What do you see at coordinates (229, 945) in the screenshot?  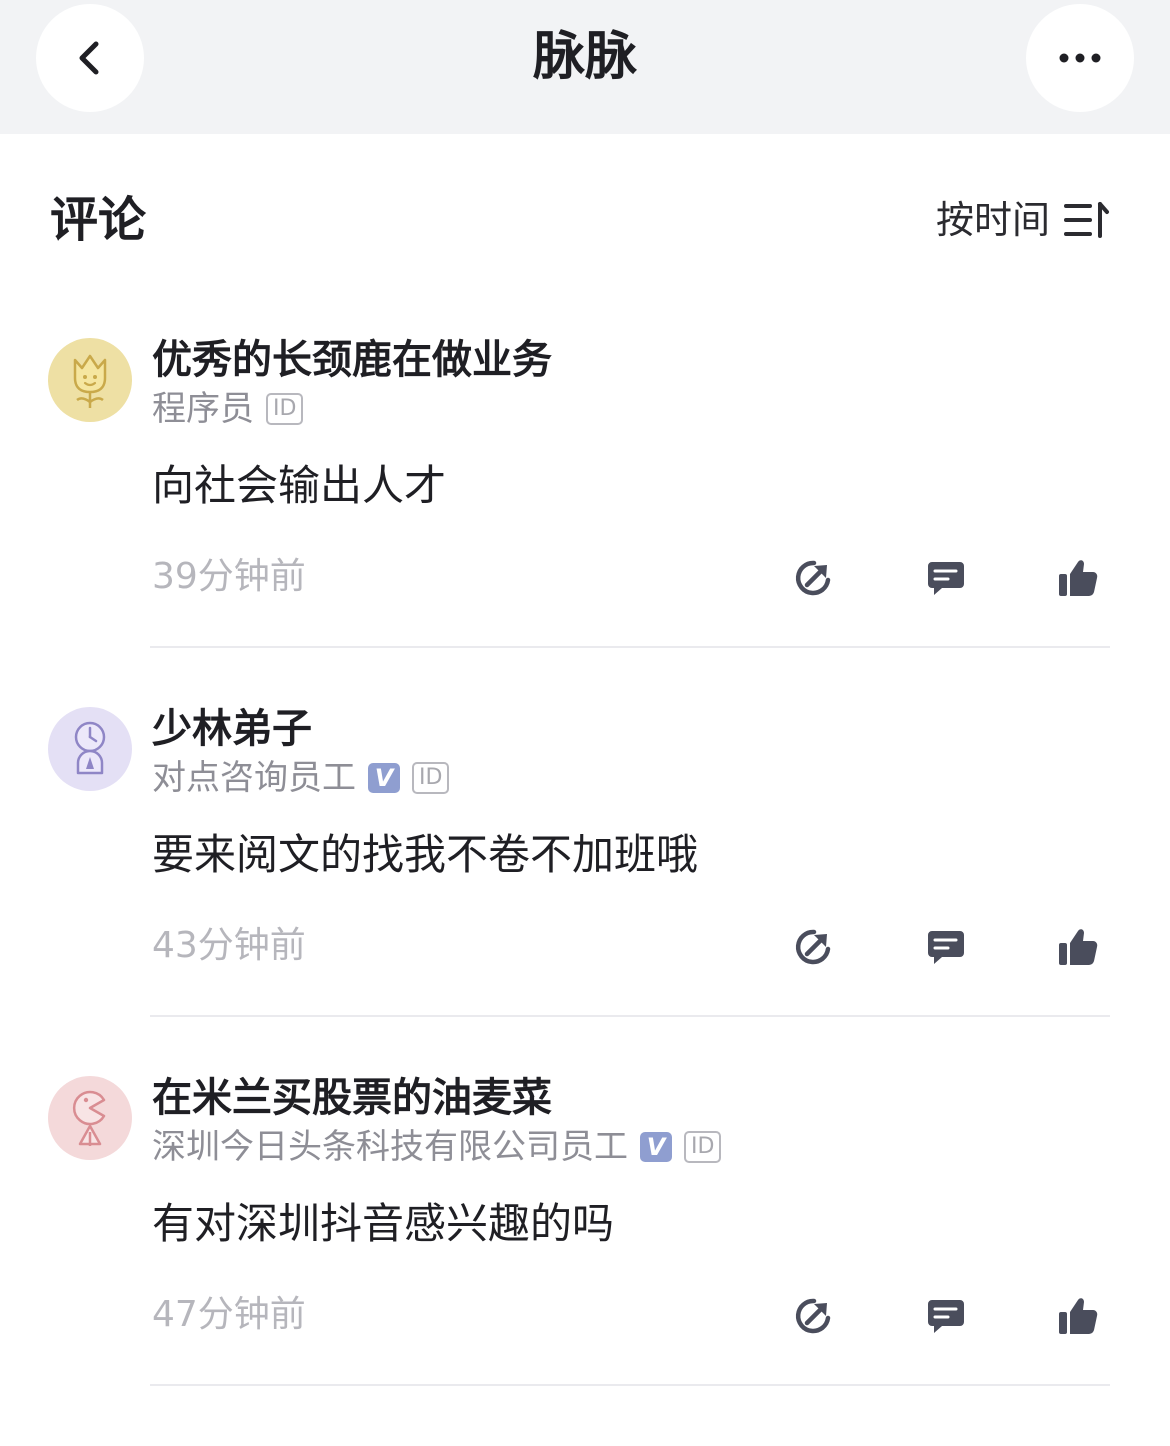 I see `comment-time: 43分钟前` at bounding box center [229, 945].